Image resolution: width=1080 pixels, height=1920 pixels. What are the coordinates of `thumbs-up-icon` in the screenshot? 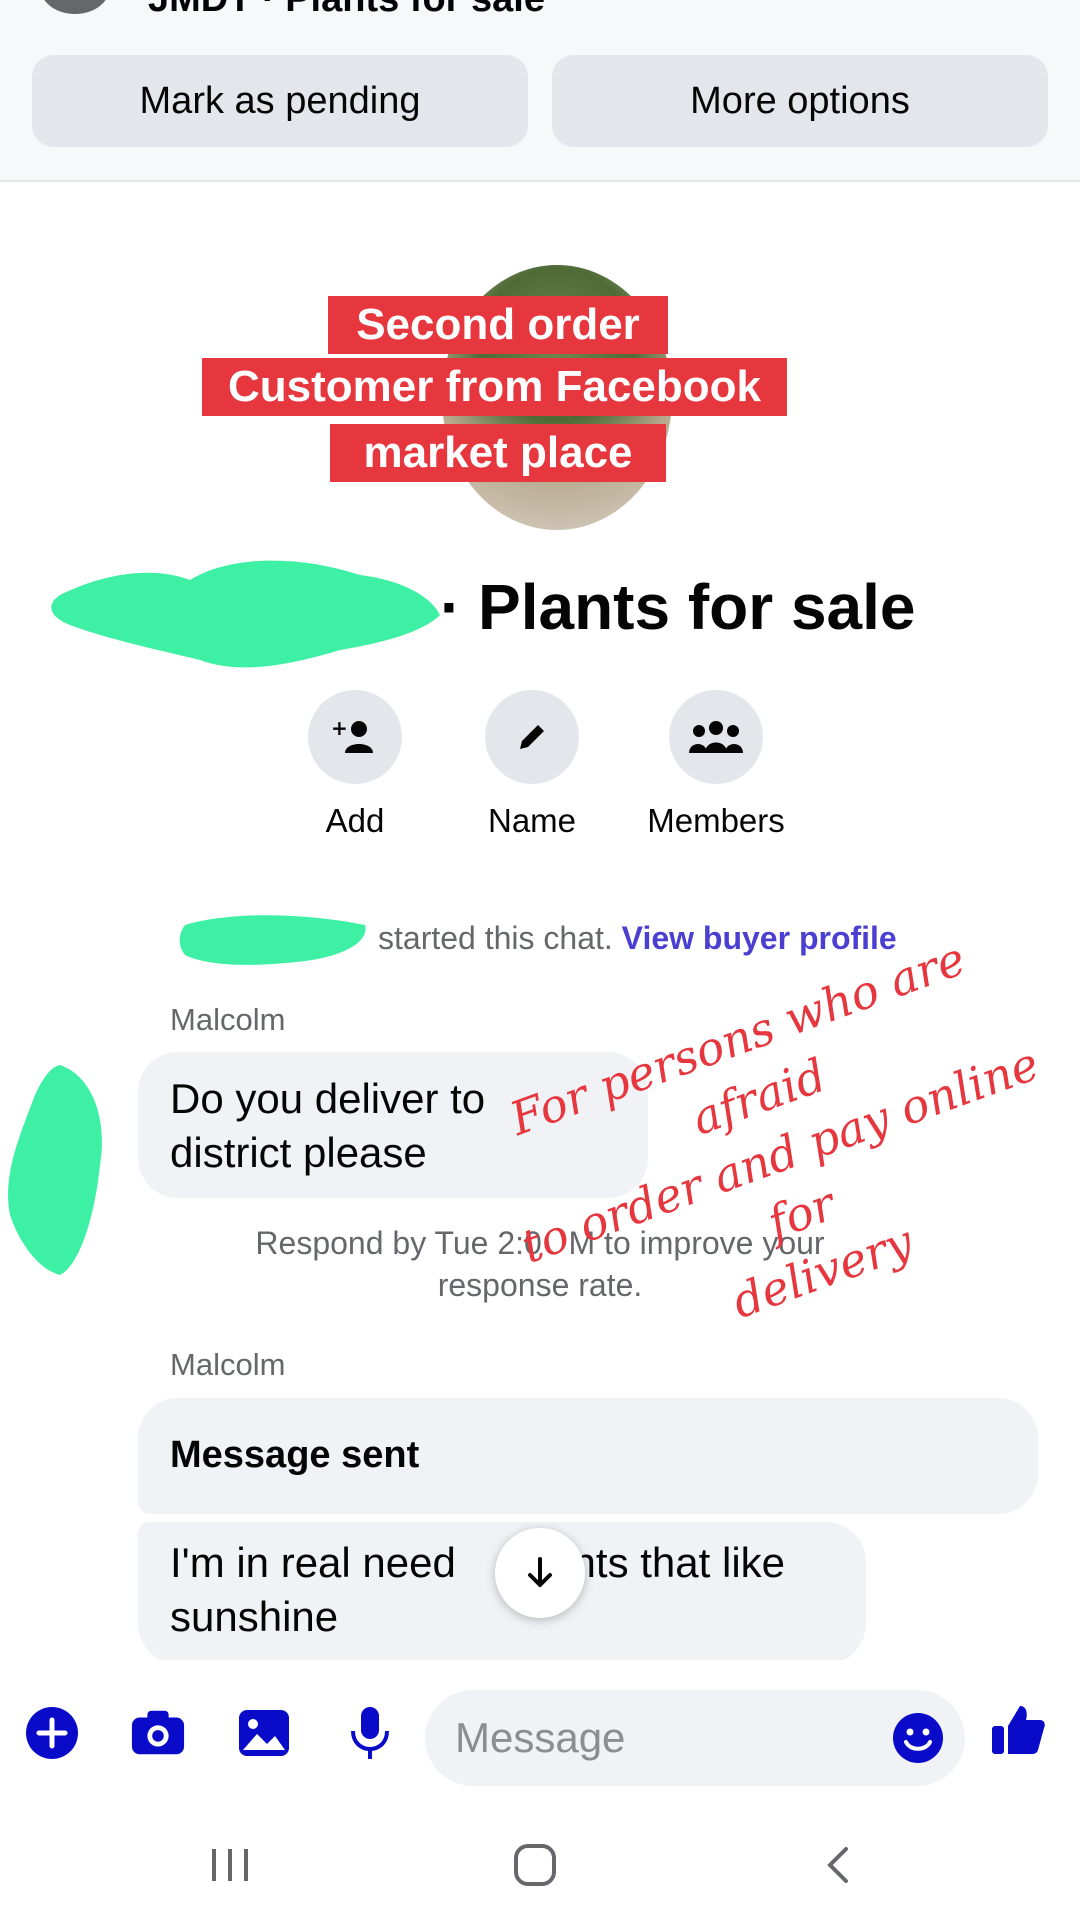 It's located at (1018, 1730).